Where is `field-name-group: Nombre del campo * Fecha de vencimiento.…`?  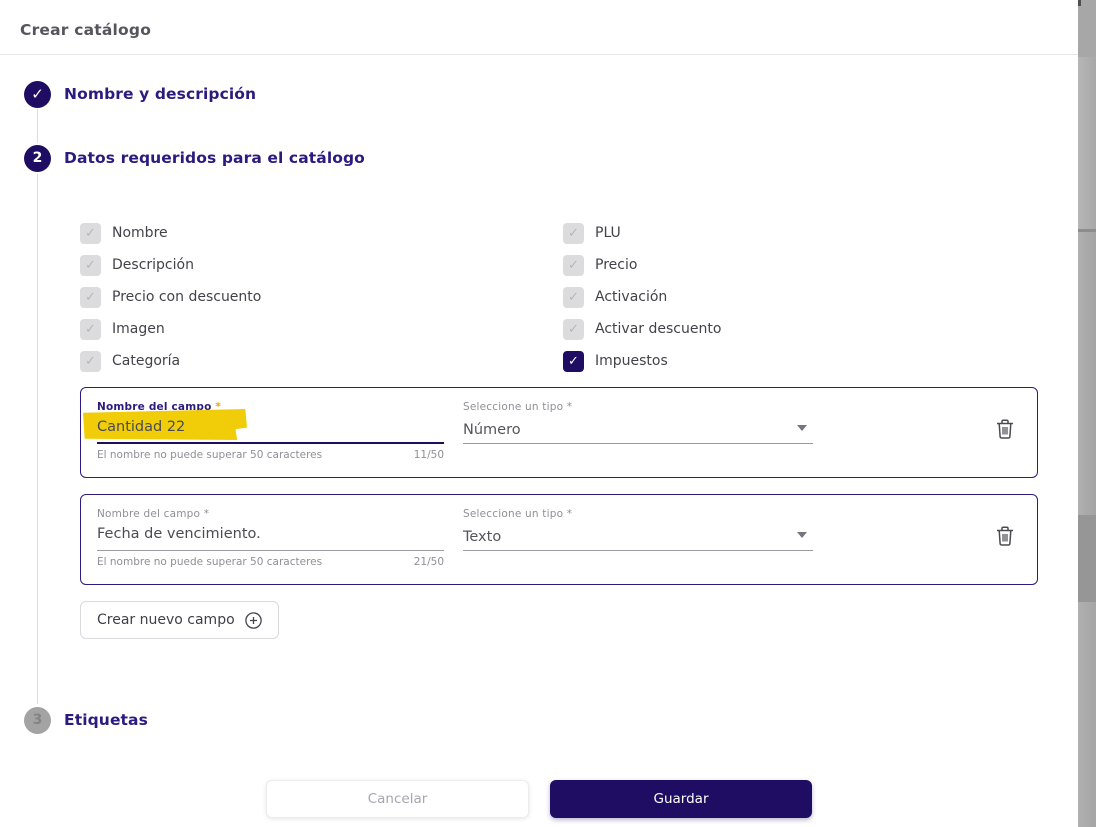 field-name-group: Nombre del campo * Fecha de vencimiento.… is located at coordinates (270, 546).